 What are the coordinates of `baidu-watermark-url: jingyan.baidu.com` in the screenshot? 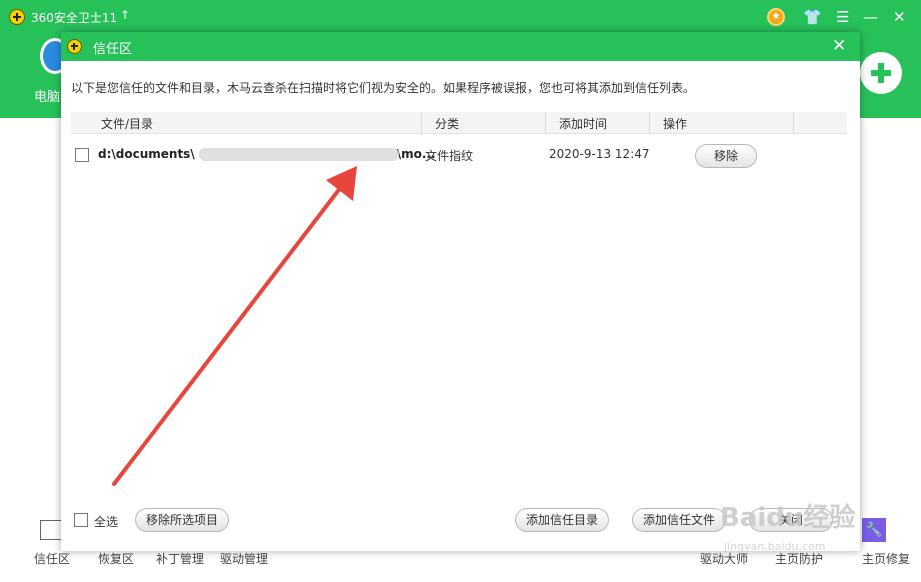 It's located at (775, 546).